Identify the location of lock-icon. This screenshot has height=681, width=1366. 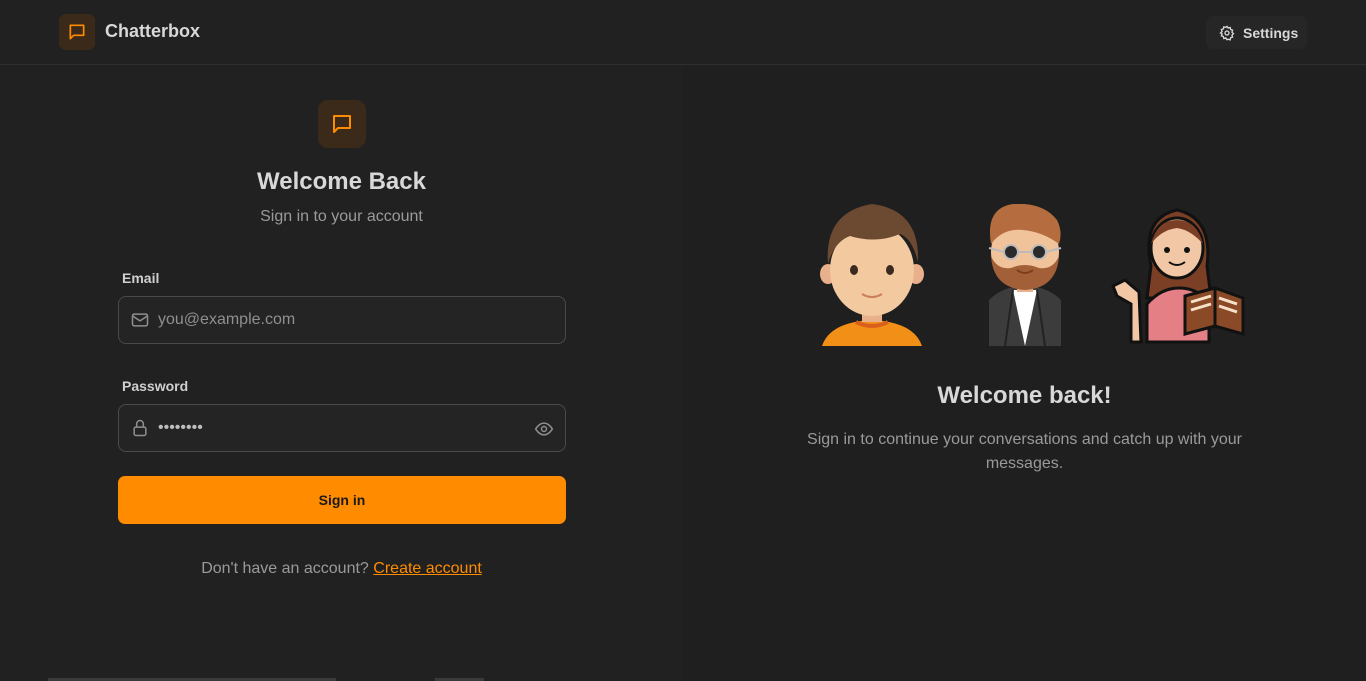
(140, 428).